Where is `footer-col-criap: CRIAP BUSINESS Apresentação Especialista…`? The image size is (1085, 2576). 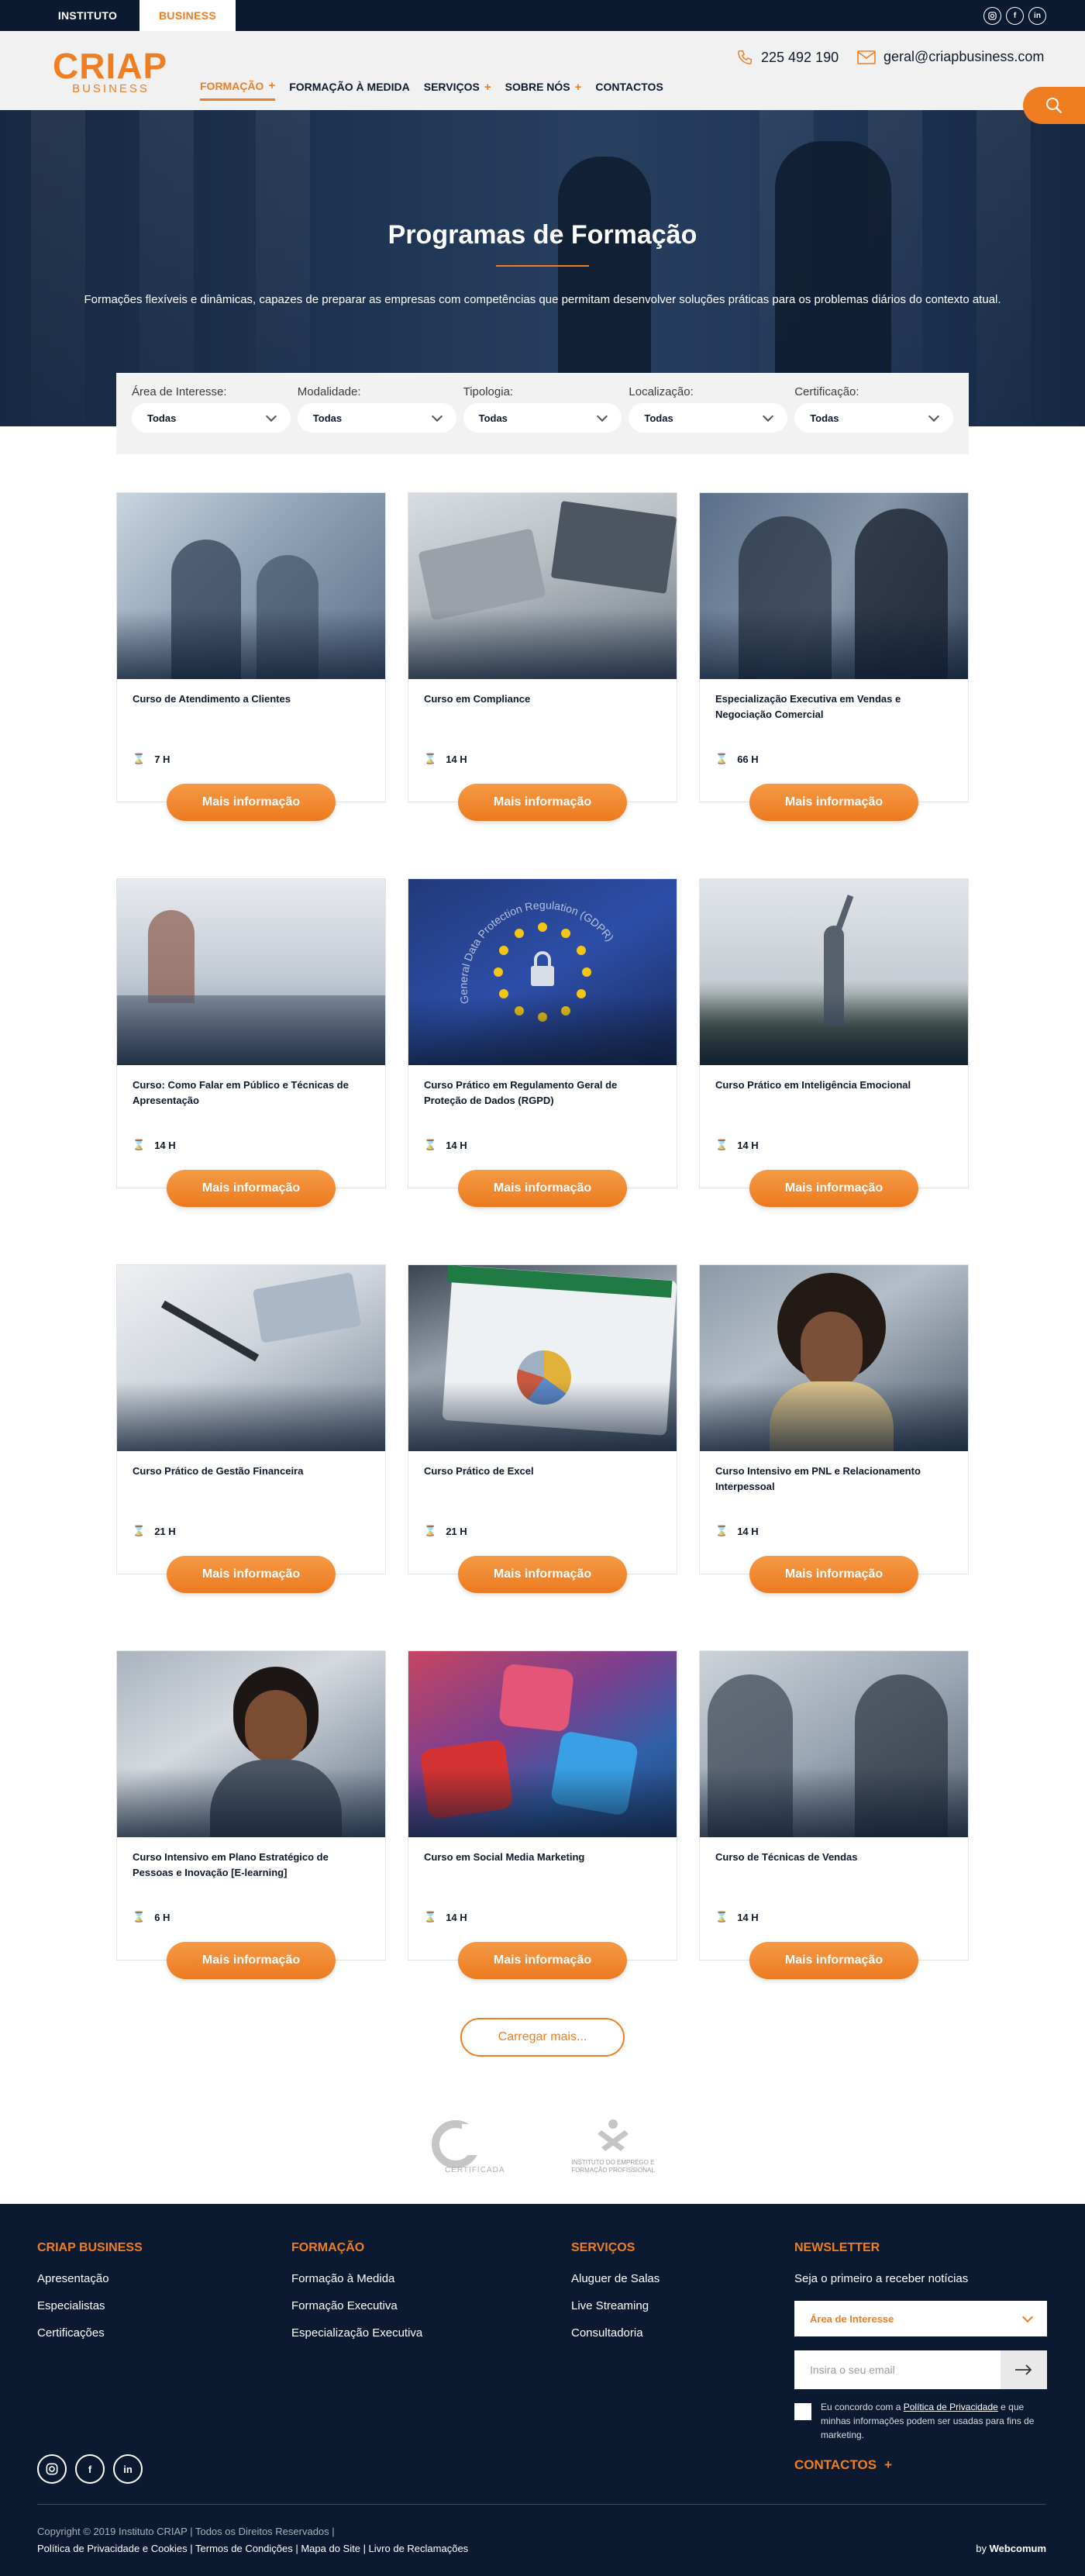
footer-col-criap: CRIAP BUSINESS Apresentação Especialista… is located at coordinates (90, 2290).